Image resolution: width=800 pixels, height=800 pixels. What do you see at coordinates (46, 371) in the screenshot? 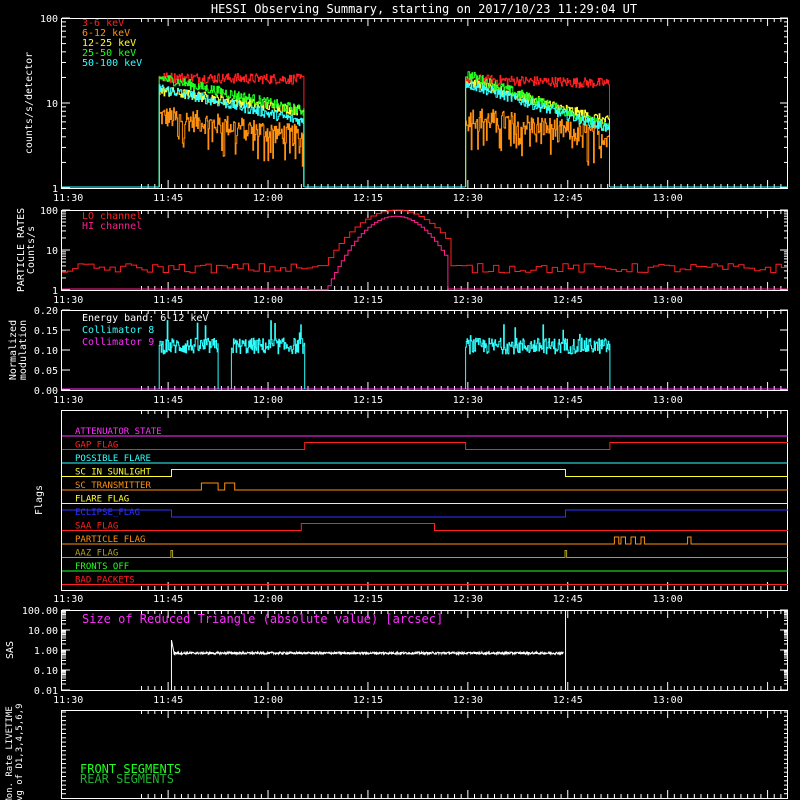
I see `y-tick-label: 0.05` at bounding box center [46, 371].